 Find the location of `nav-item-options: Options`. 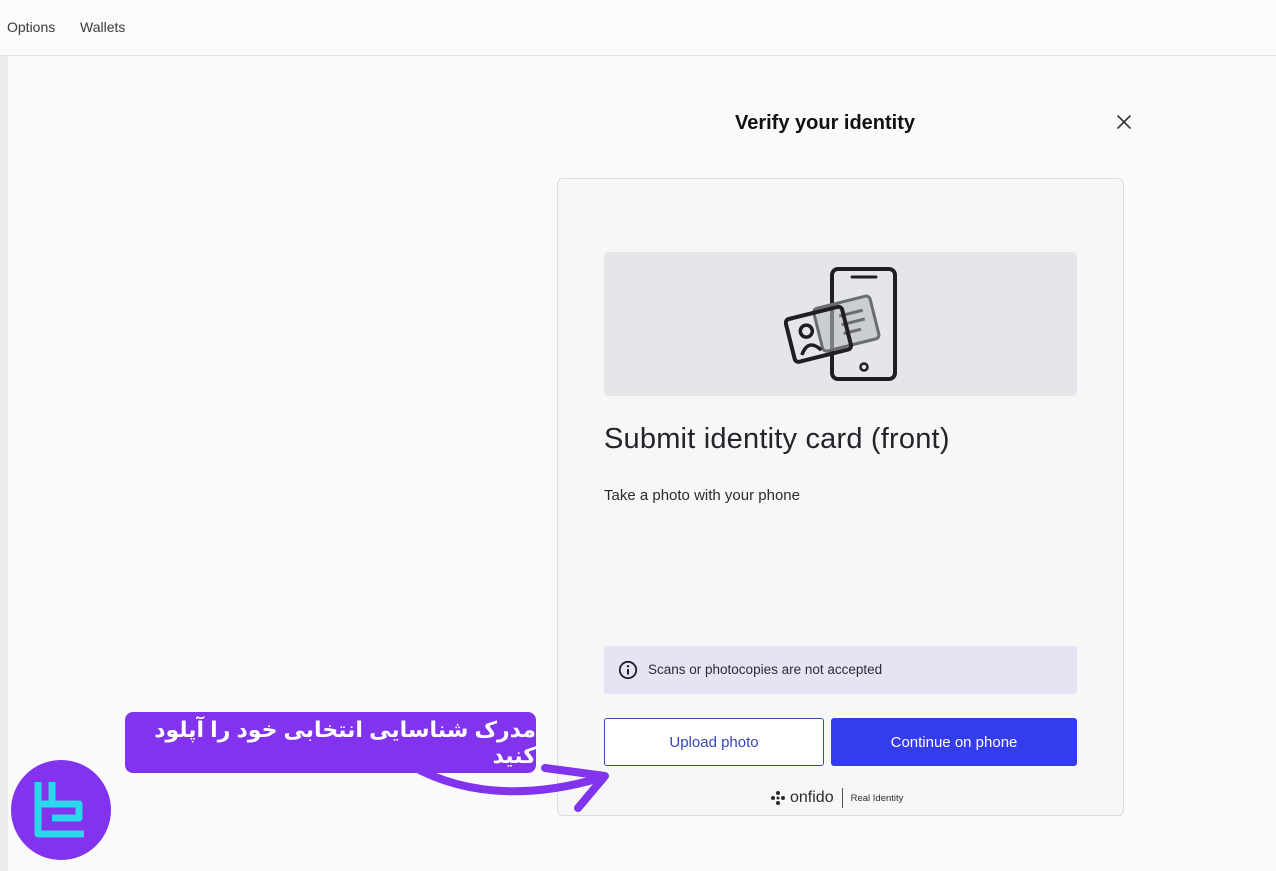

nav-item-options: Options is located at coordinates (31, 27).